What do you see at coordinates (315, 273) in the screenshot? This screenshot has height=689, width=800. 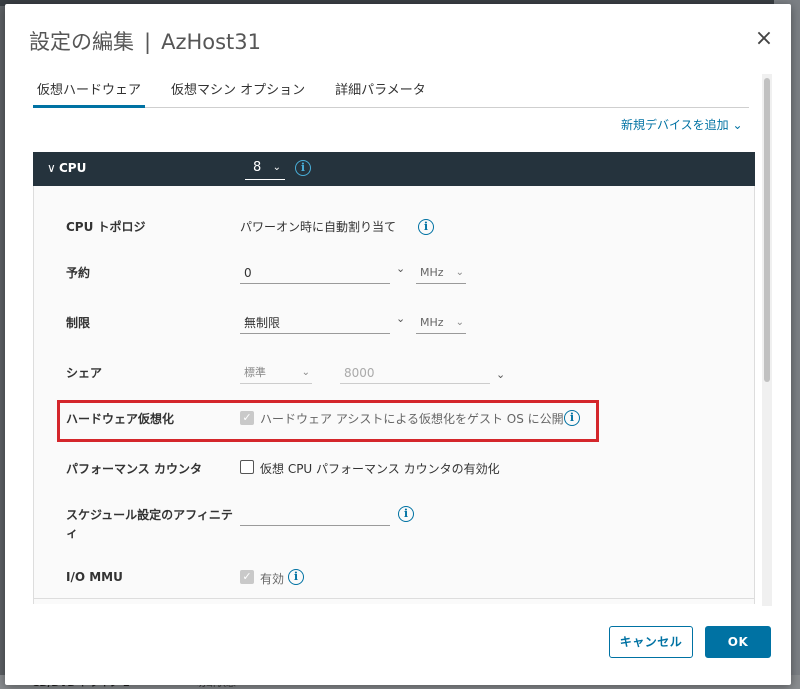 I see `reservation-input: 0` at bounding box center [315, 273].